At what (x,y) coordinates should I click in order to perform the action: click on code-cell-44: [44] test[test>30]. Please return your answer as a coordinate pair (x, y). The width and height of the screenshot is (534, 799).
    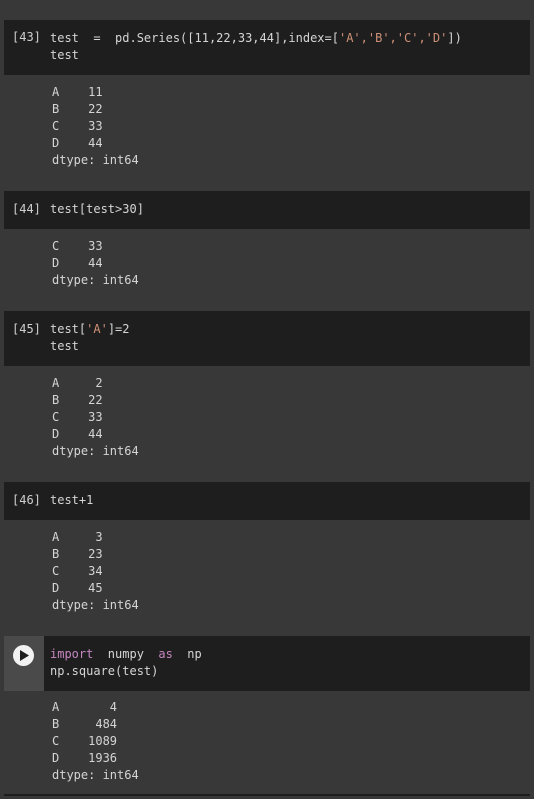
    Looking at the image, I should click on (267, 210).